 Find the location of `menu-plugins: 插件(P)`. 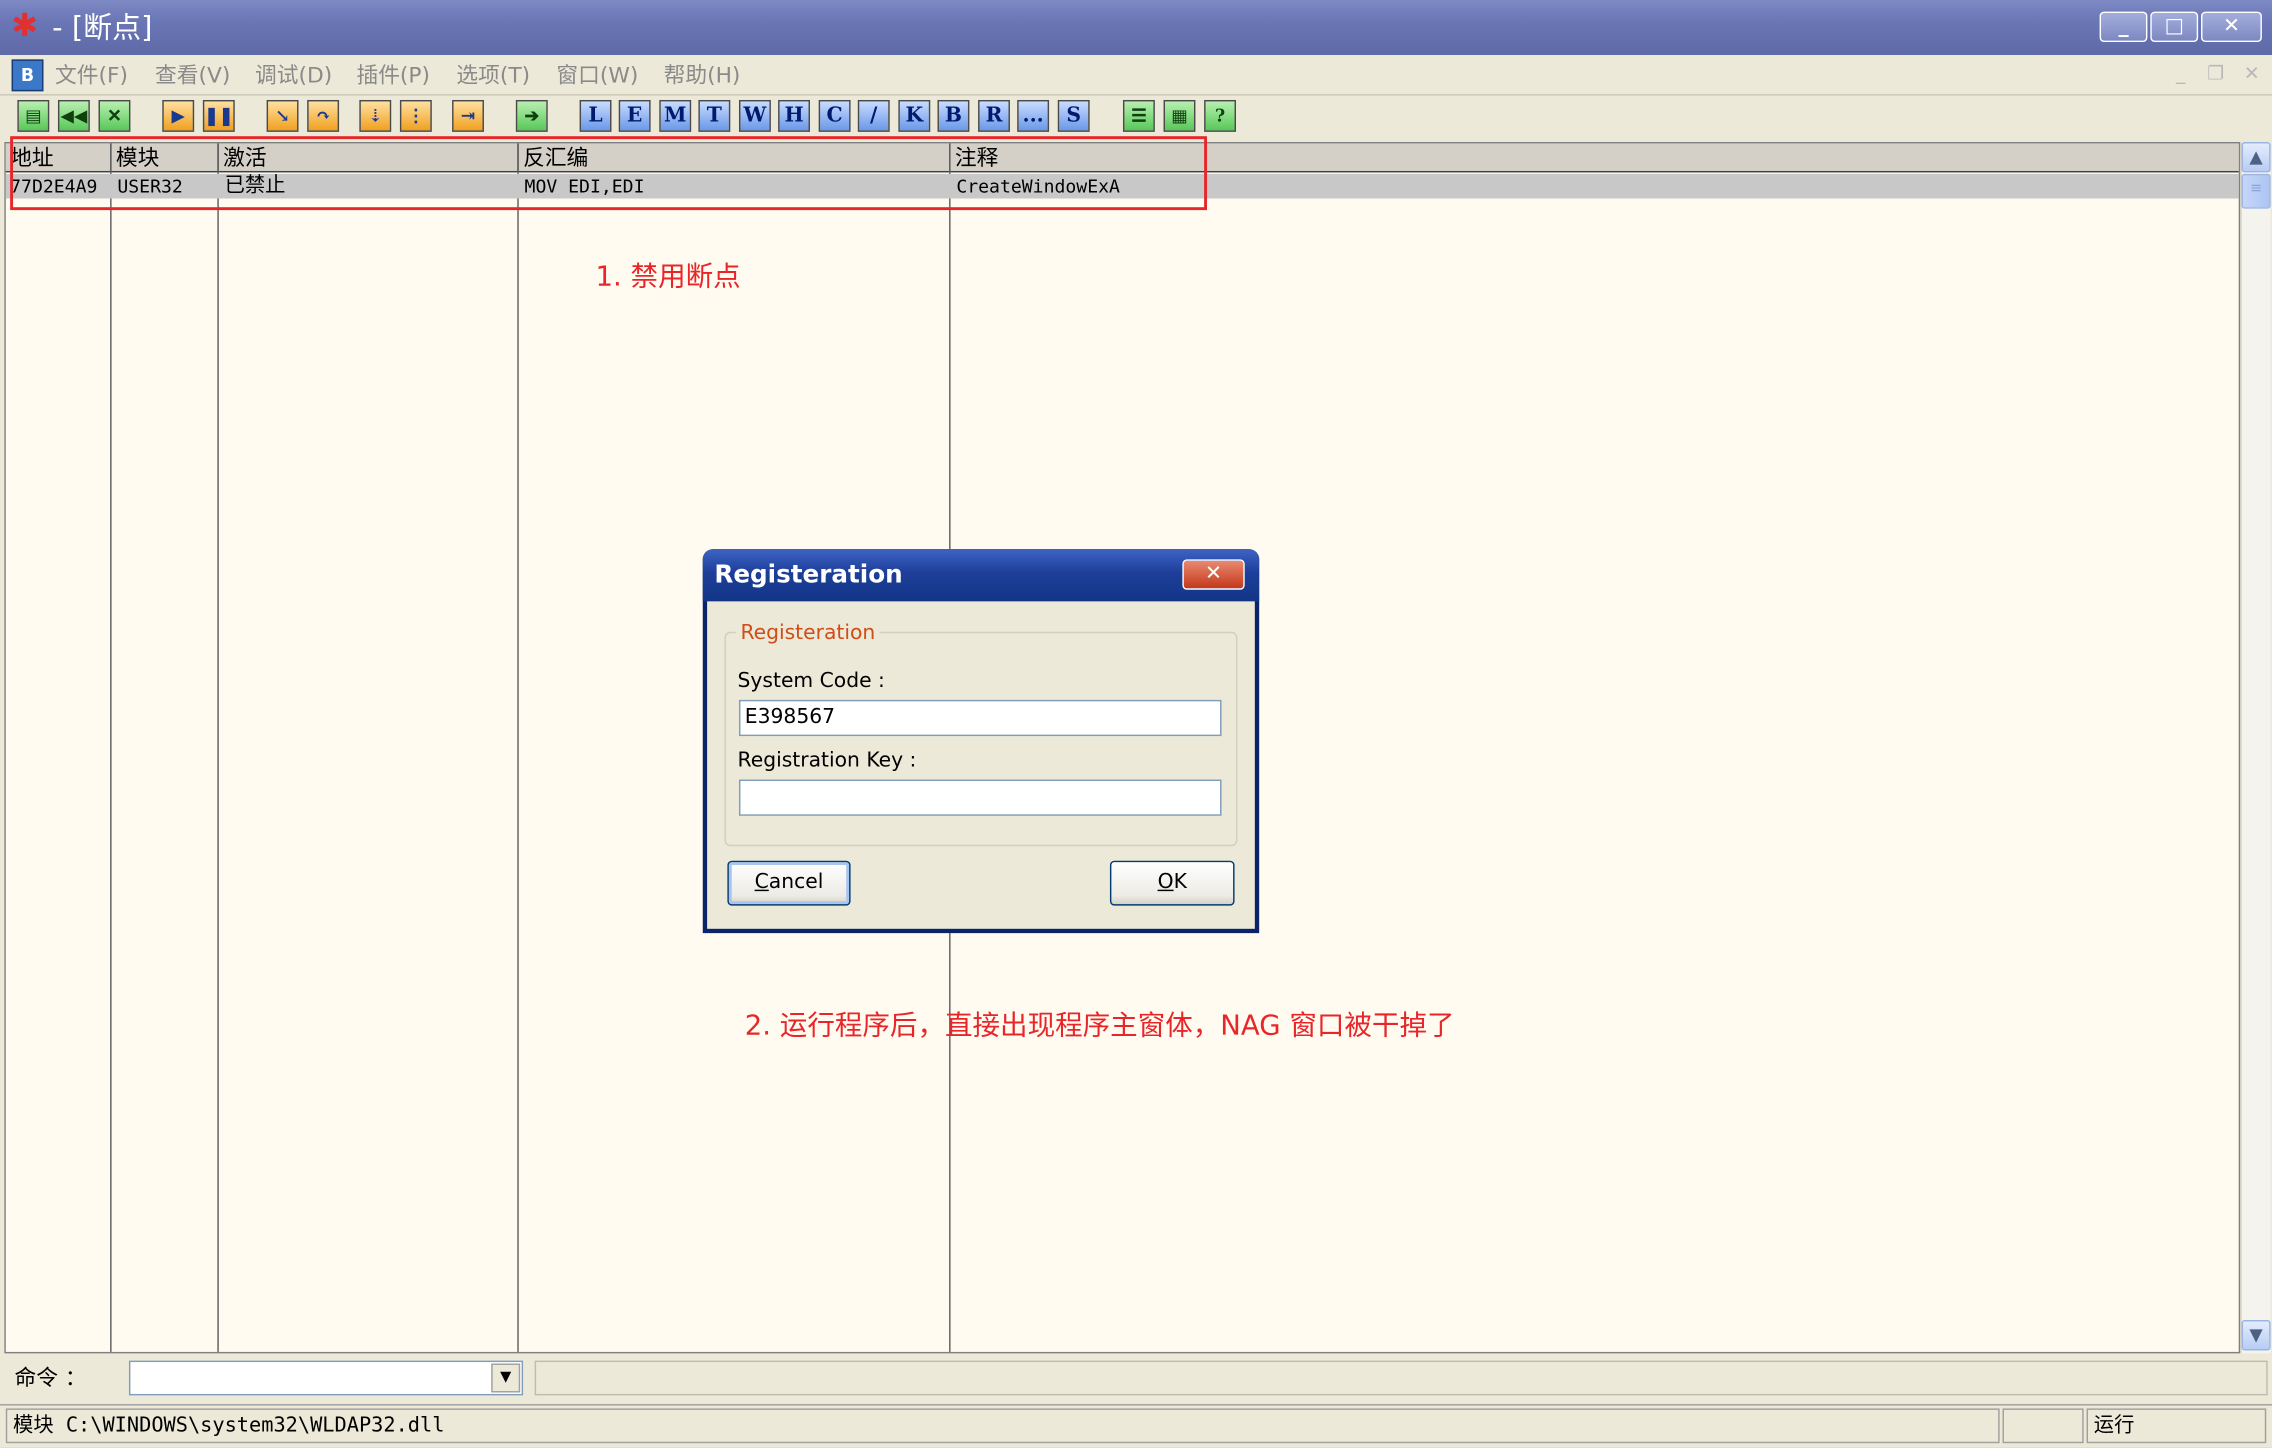

menu-plugins: 插件(P) is located at coordinates (393, 75).